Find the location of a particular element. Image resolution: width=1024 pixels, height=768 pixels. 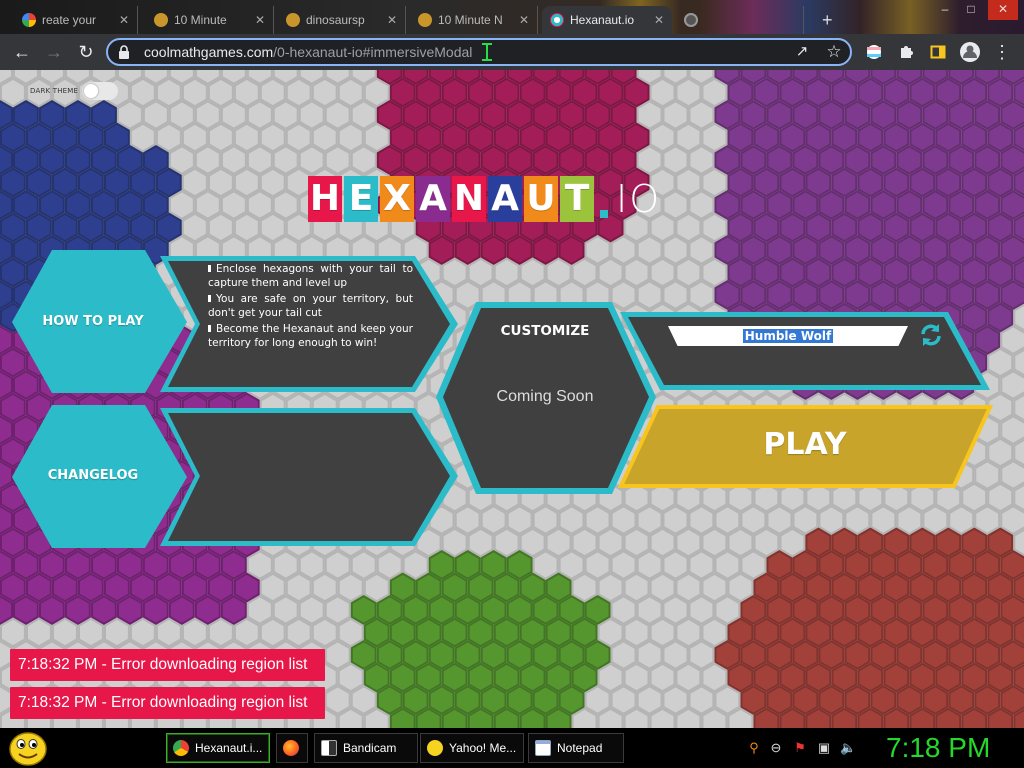

customize-status: Coming Soon is located at coordinates (545, 396).